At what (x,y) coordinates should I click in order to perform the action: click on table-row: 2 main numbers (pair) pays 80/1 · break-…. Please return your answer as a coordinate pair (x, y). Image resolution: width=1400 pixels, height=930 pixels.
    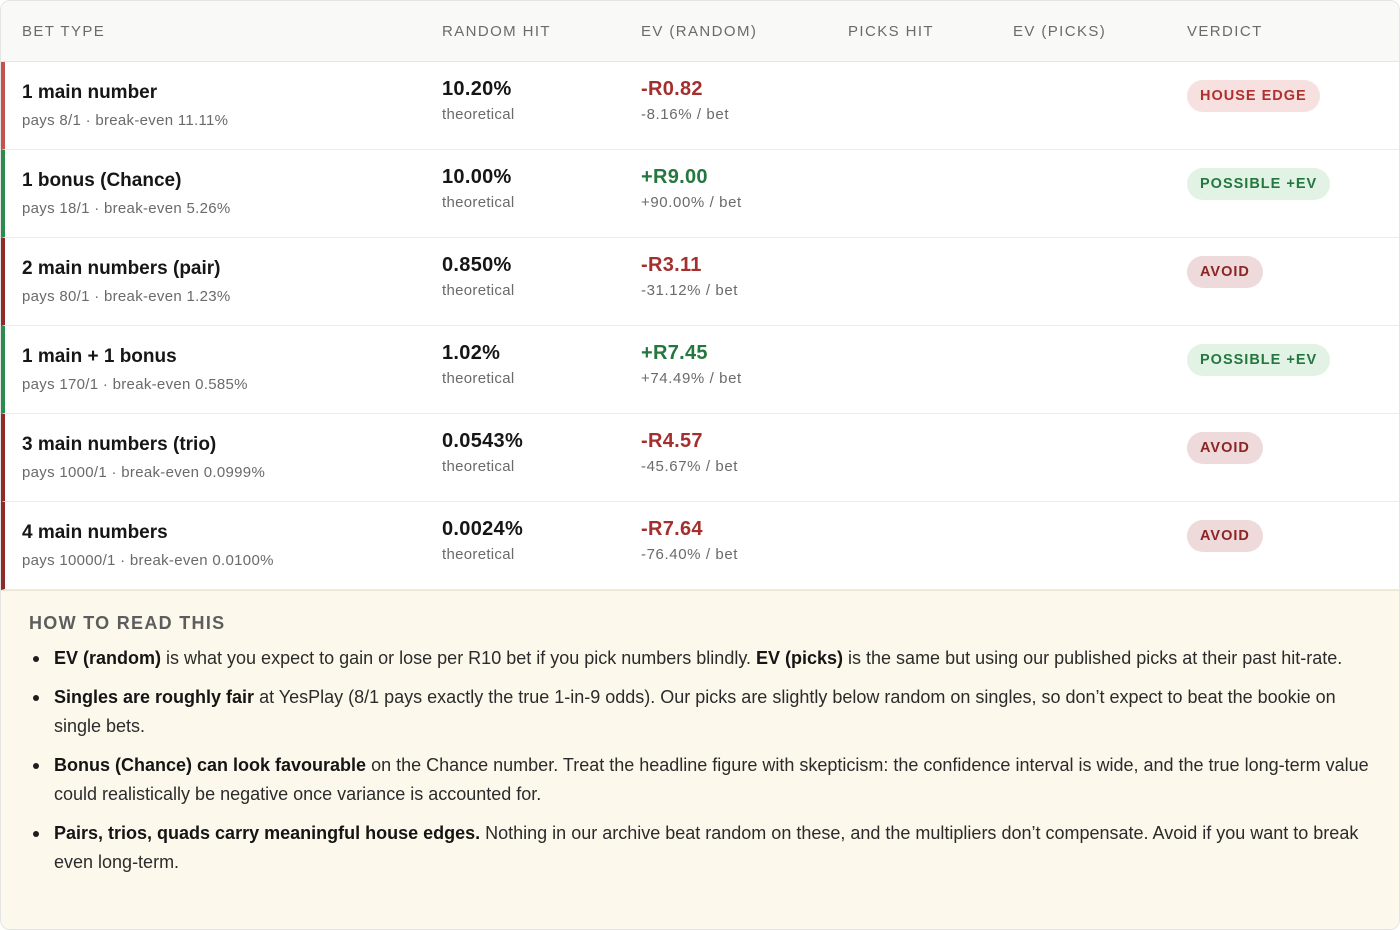
    Looking at the image, I should click on (700, 282).